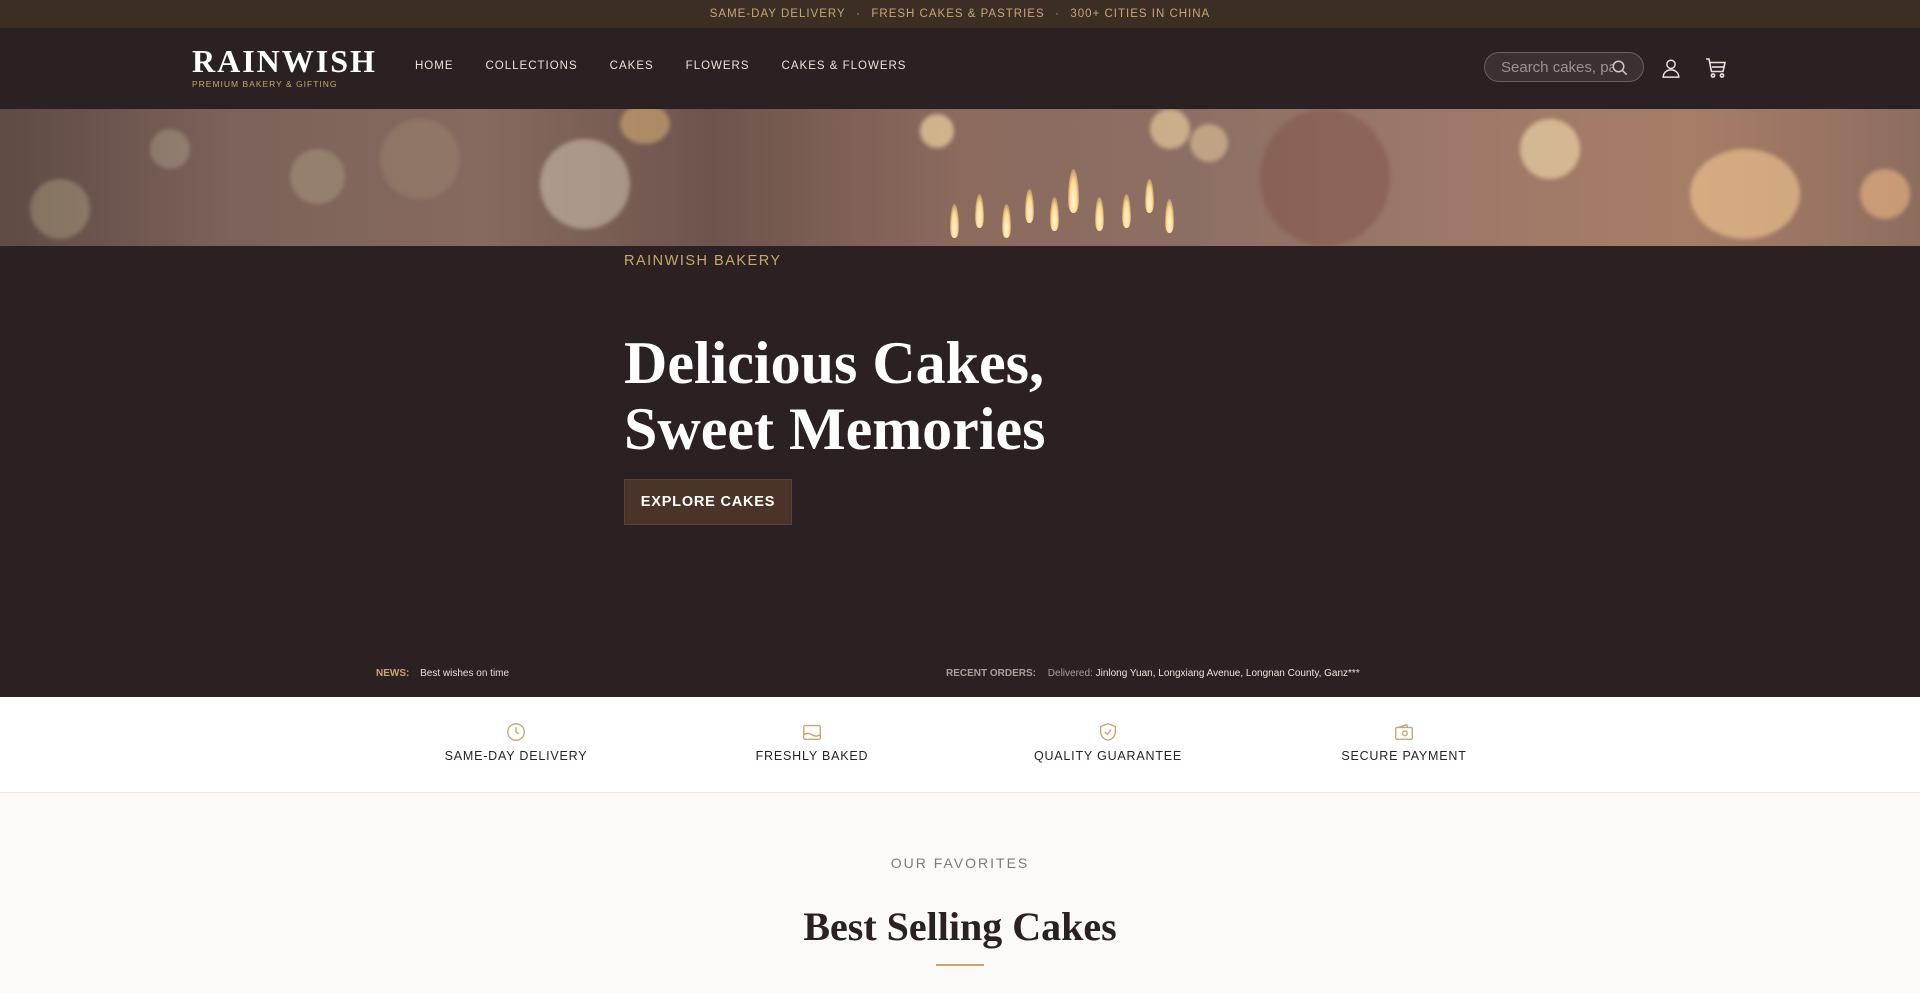  I want to click on nav-flowers: FLOWERS, so click(718, 66).